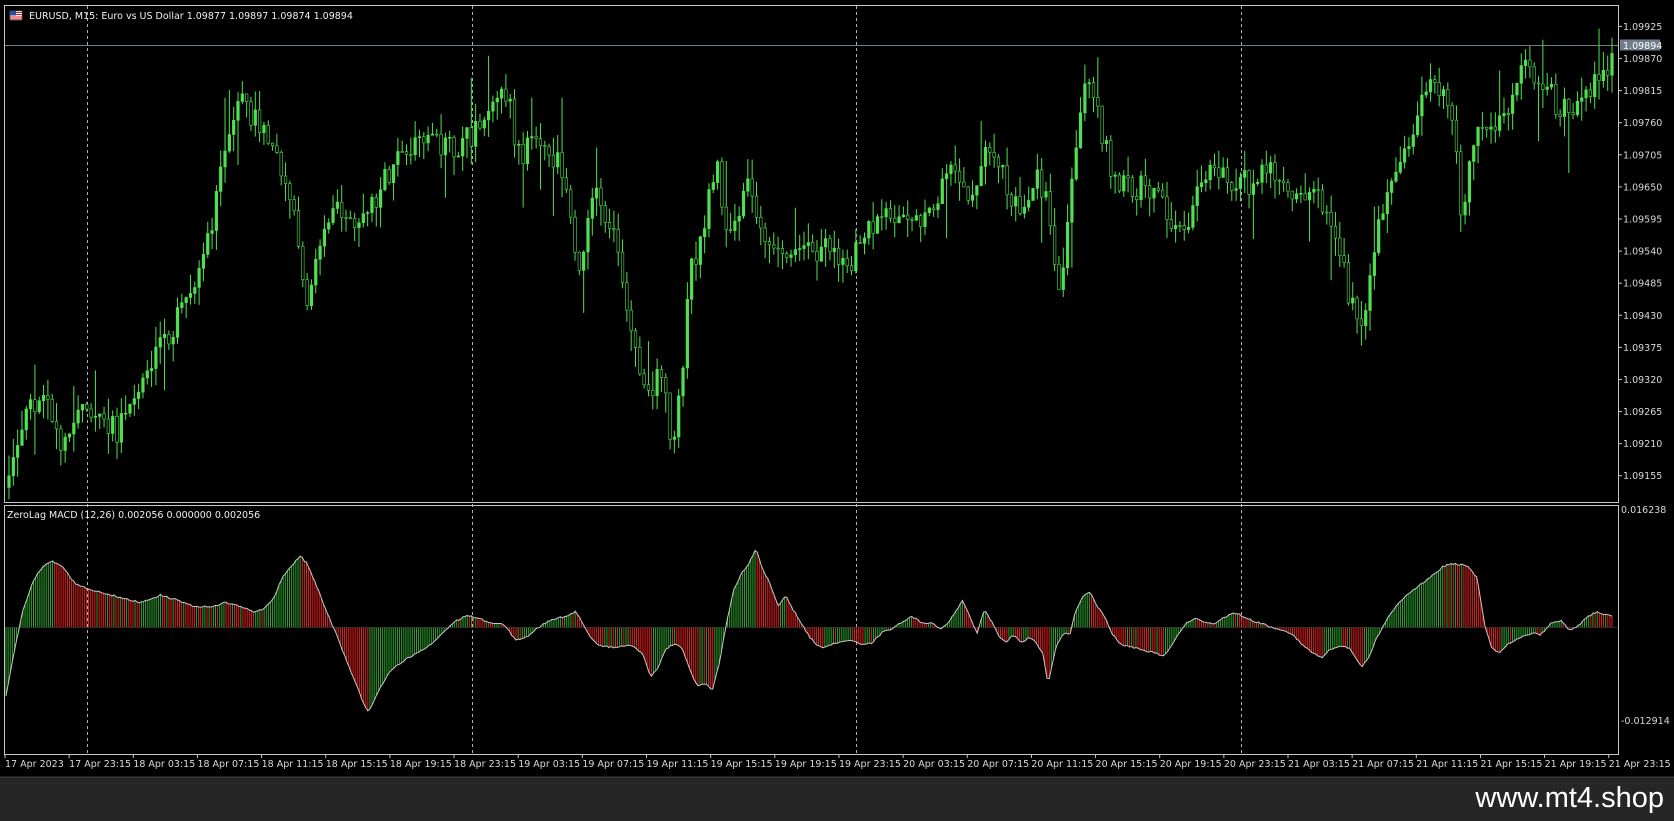 The image size is (1674, 821). I want to click on time-axis-label: 20 Apr 11:15, so click(1062, 764).